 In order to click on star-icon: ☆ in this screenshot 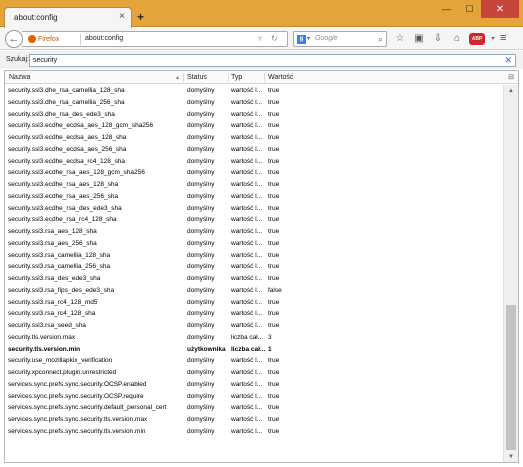, I will do `click(400, 38)`.